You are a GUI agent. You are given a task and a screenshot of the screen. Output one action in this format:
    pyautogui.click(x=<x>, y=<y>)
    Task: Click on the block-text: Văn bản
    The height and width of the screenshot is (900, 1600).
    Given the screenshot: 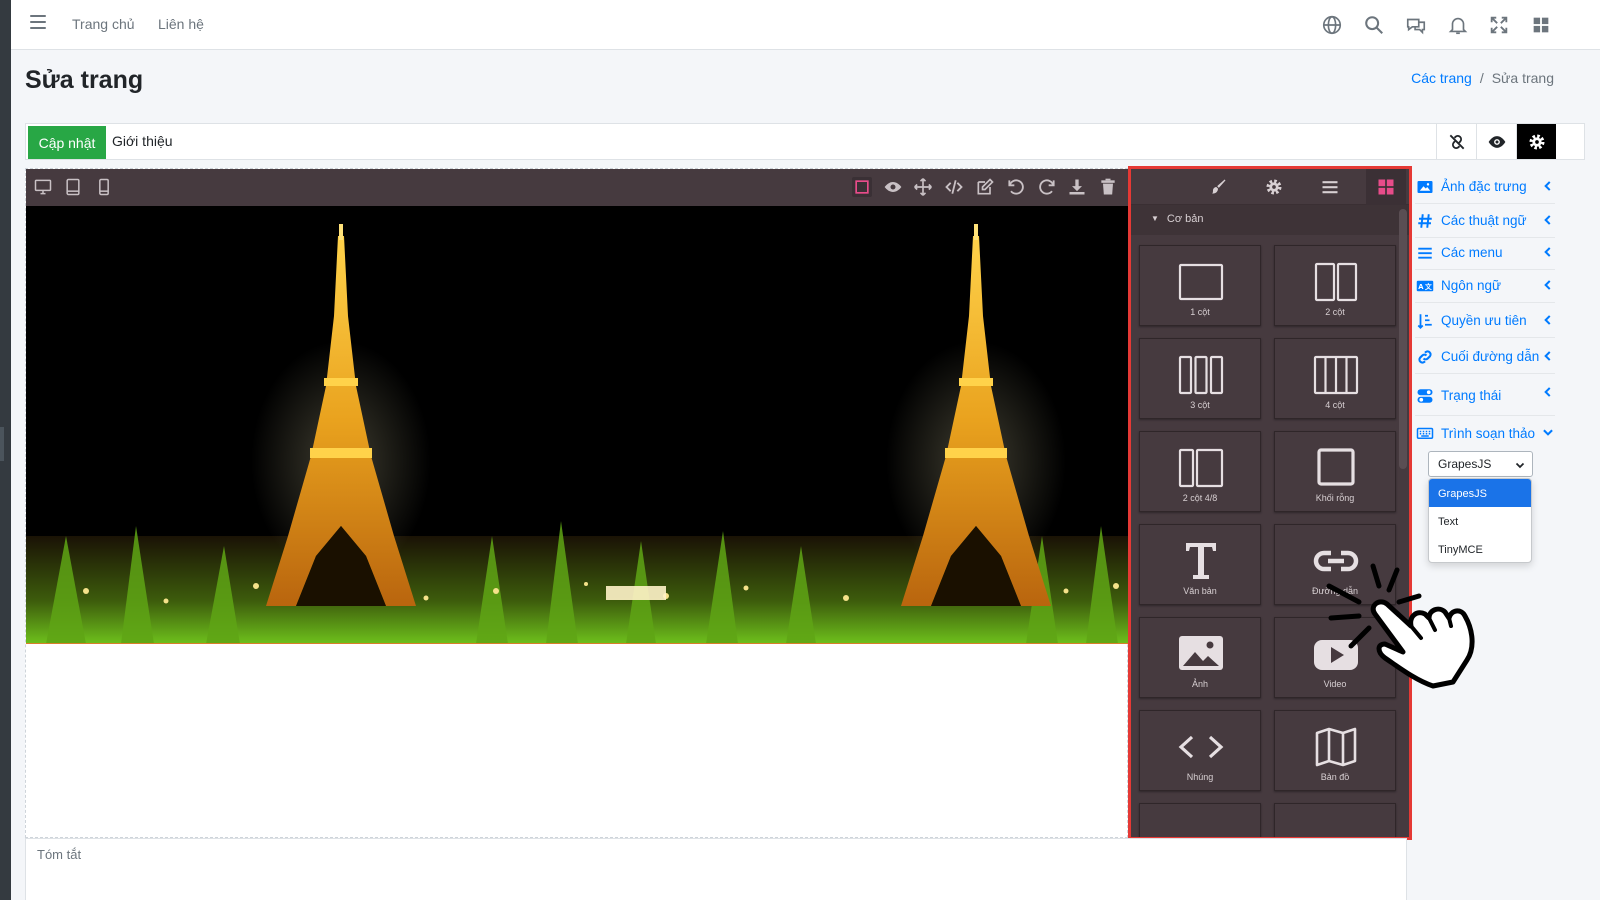 What is the action you would take?
    pyautogui.click(x=1200, y=564)
    